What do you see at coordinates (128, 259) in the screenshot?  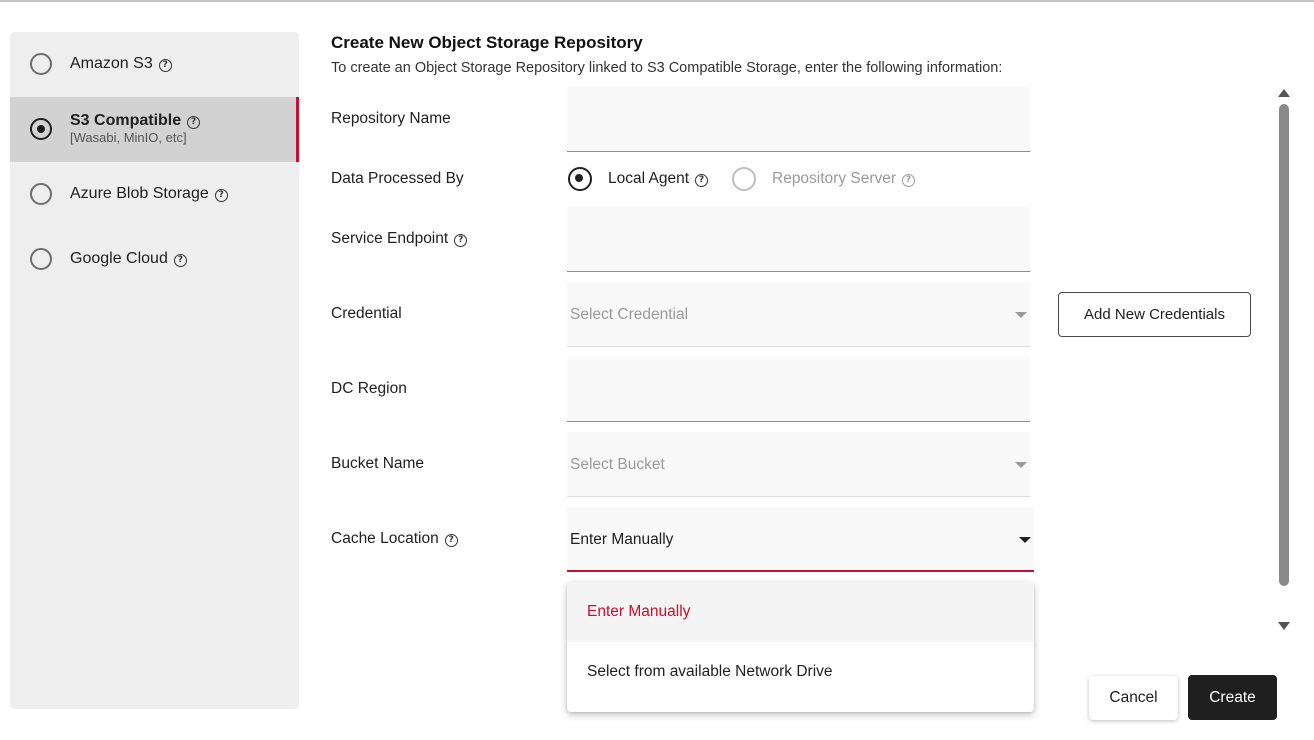 I see `sidebar-item-label: Google Cloud?` at bounding box center [128, 259].